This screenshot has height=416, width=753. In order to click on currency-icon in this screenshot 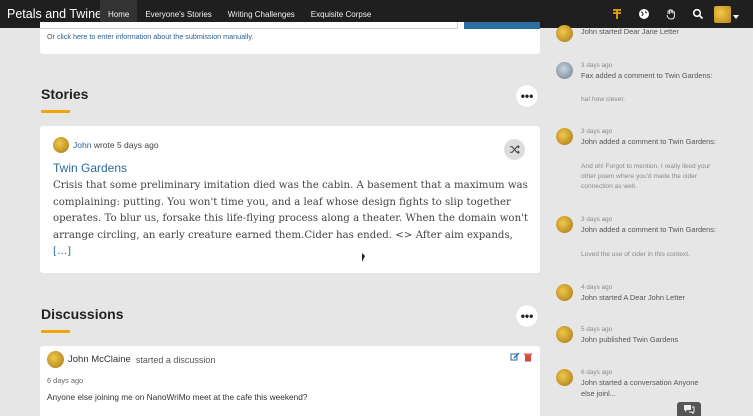, I will do `click(616, 14)`.